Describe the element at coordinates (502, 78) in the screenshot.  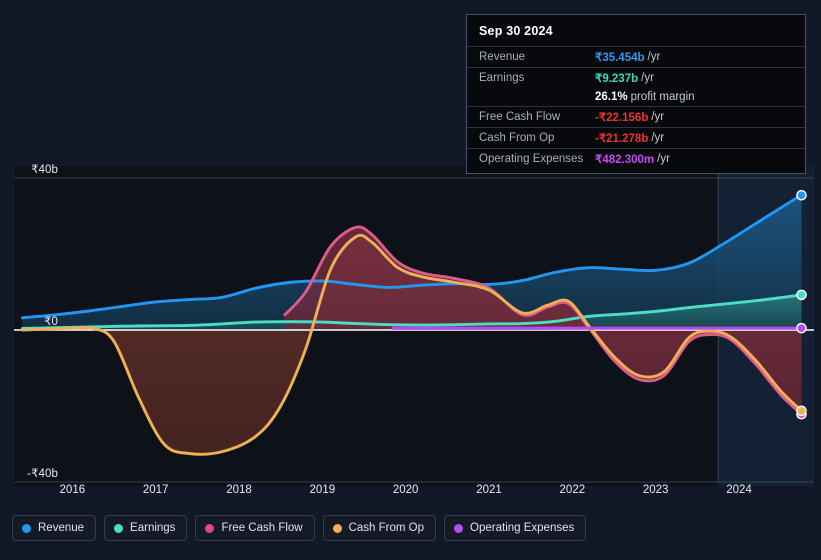
I see `tooltip-row-label: Earnings` at that location.